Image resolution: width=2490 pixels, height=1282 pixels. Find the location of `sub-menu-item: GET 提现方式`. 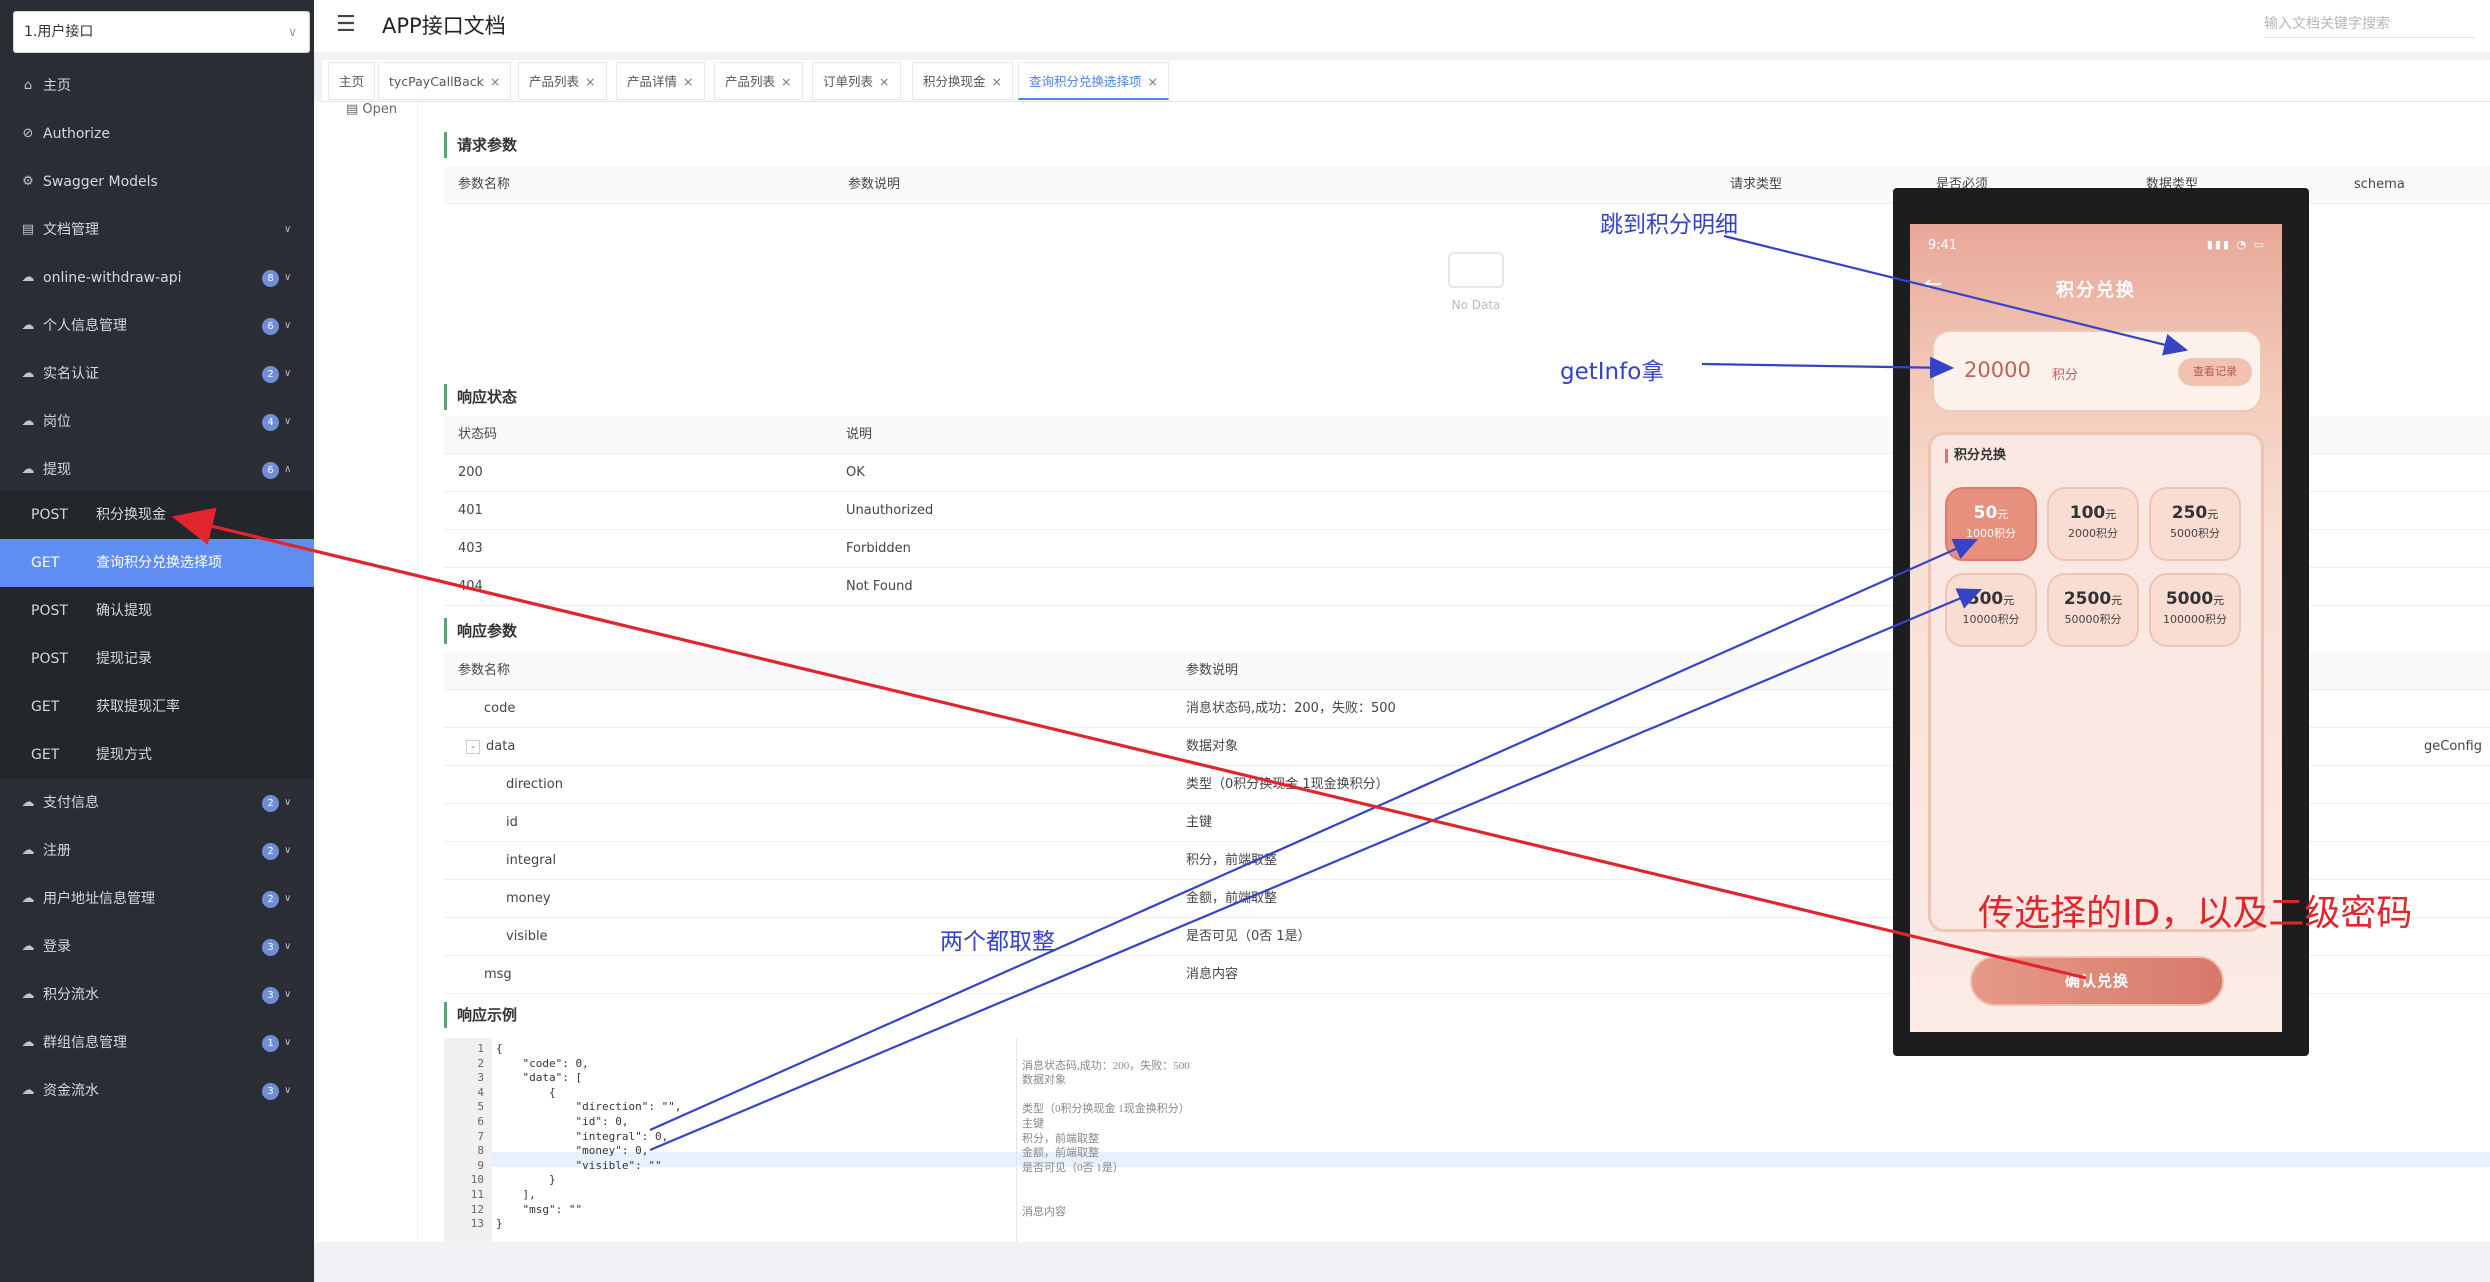

sub-menu-item: GET 提现方式 is located at coordinates (157, 755).